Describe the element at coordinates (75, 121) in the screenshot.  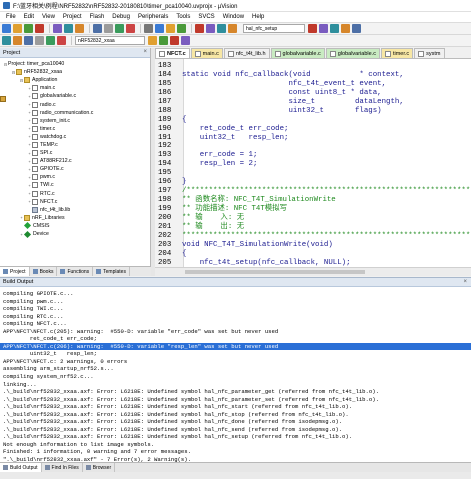
I see `tree-item: + system_init.c` at that location.